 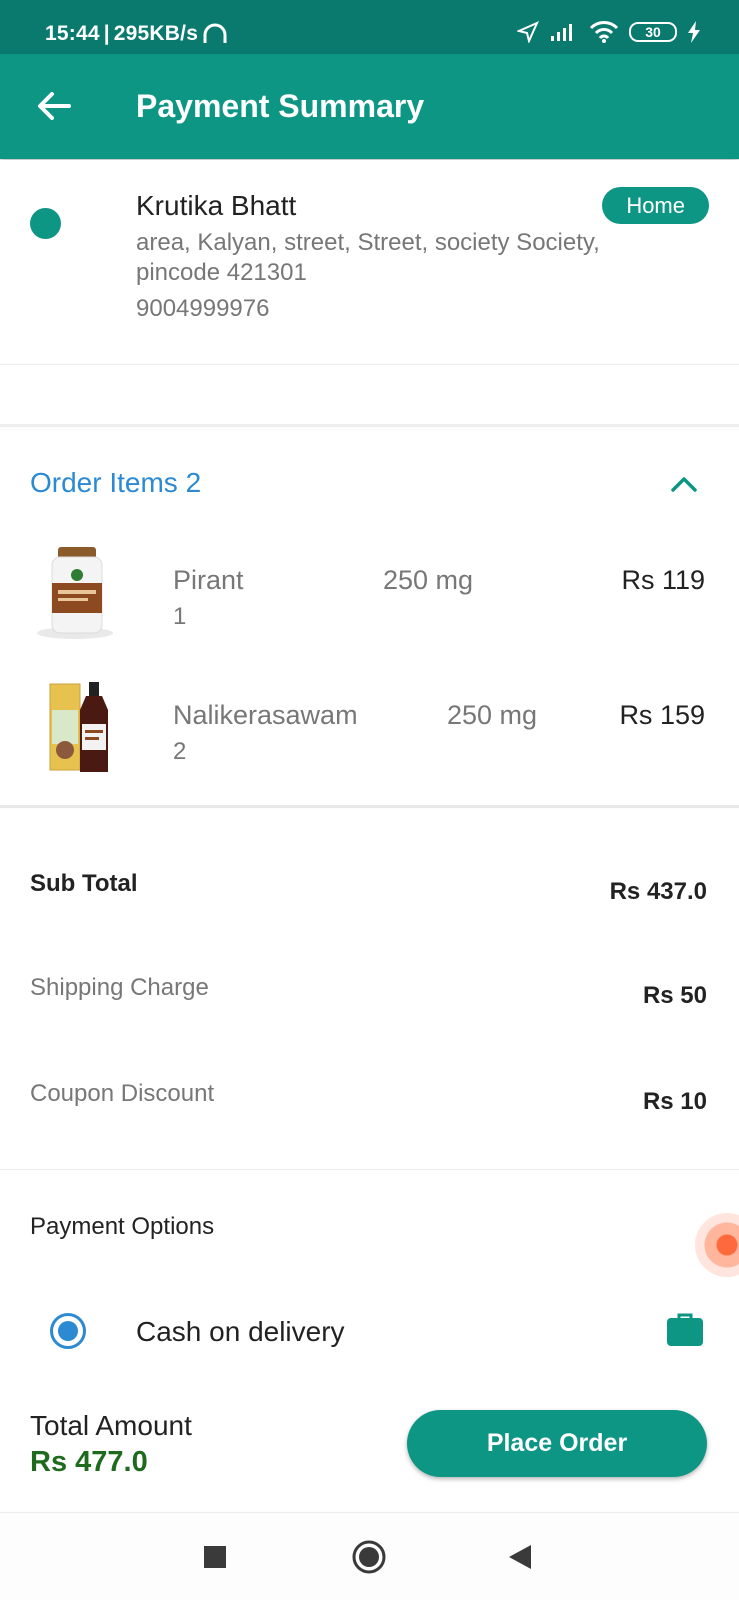 What do you see at coordinates (280, 106) in the screenshot?
I see `page-title: Payment Summary` at bounding box center [280, 106].